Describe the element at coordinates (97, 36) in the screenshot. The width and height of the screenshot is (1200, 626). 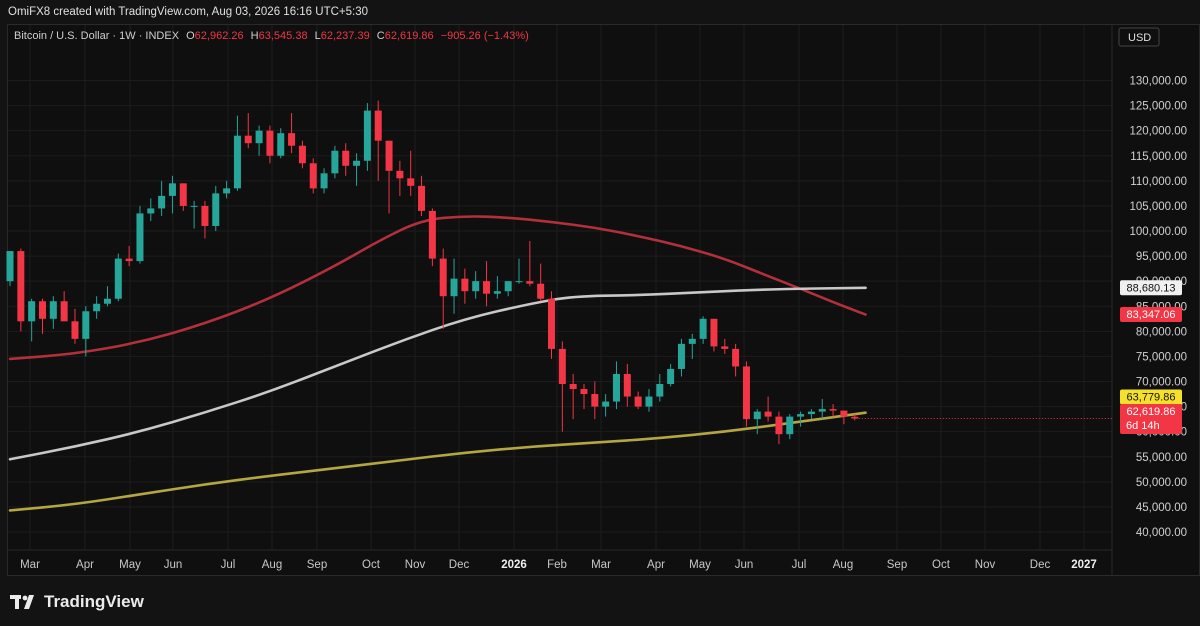
I see `symbol-name: Bitcoin / U.S. Dollar · 1W · INDEX` at that location.